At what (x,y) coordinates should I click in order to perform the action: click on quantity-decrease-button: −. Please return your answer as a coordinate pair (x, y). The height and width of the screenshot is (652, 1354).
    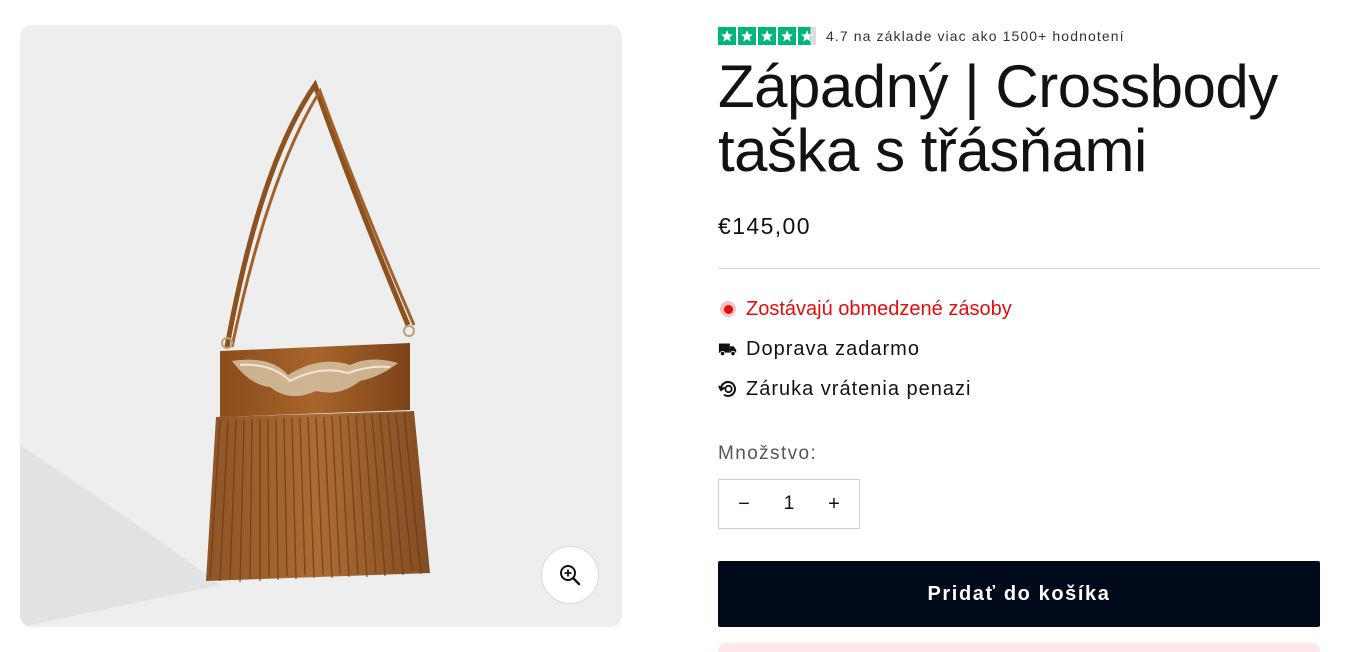
    Looking at the image, I should click on (744, 504).